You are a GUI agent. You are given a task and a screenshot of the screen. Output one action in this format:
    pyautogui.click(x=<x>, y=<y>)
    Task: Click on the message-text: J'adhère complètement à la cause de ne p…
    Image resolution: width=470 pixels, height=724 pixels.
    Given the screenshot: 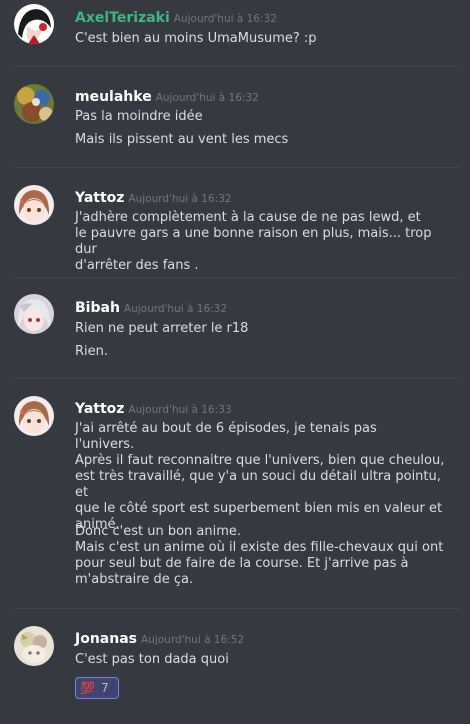 What is the action you would take?
    pyautogui.click(x=253, y=241)
    